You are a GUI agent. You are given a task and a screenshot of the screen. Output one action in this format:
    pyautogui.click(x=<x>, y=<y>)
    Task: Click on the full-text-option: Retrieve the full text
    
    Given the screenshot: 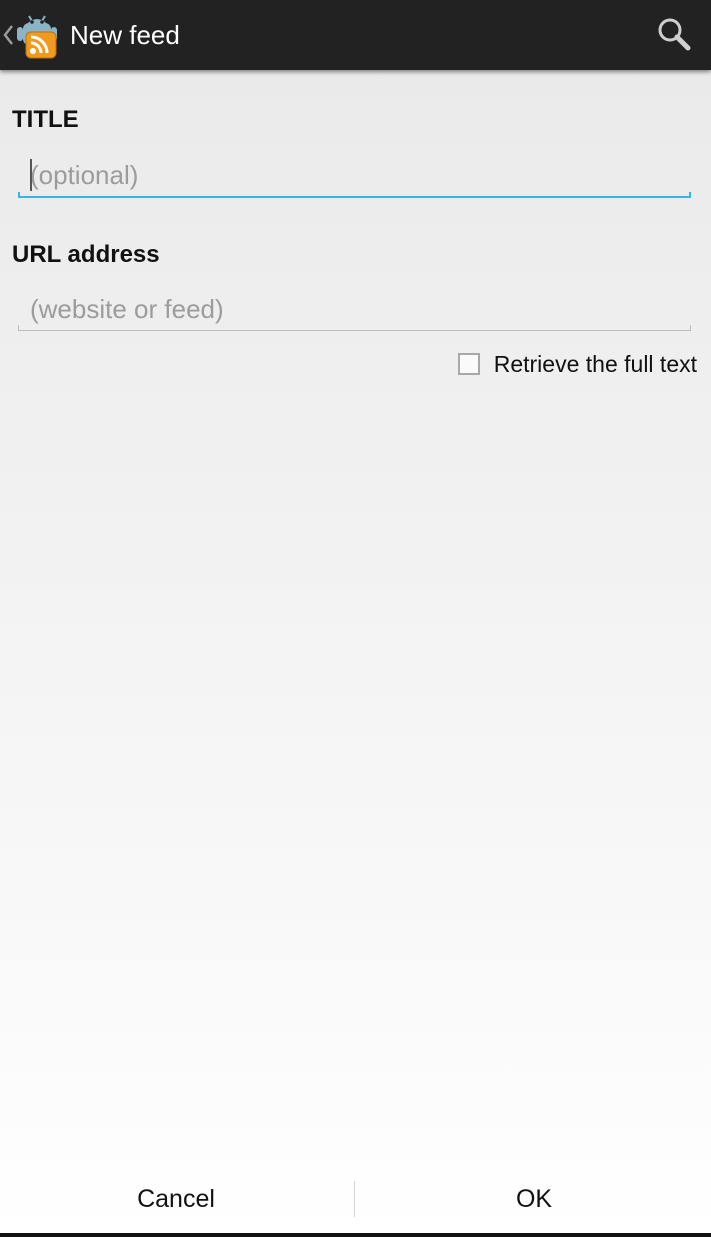 What is the action you would take?
    pyautogui.click(x=577, y=364)
    